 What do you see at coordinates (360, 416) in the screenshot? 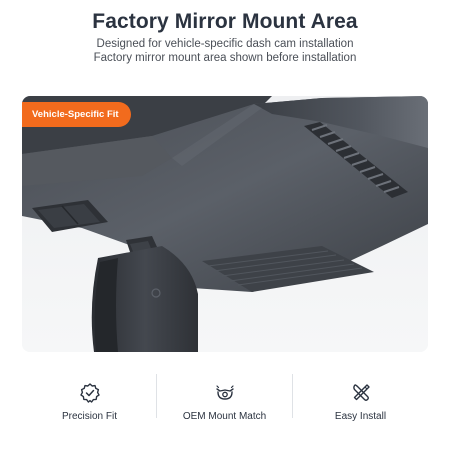
I see `feature-label: Easy Install` at bounding box center [360, 416].